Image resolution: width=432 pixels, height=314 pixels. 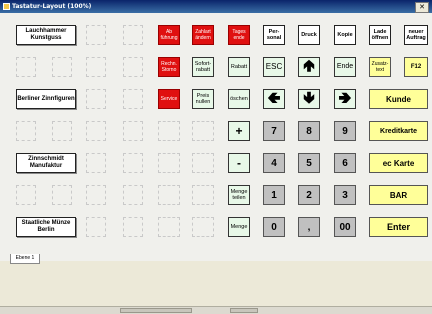 I want to click on key-4: 4, so click(x=274, y=163).